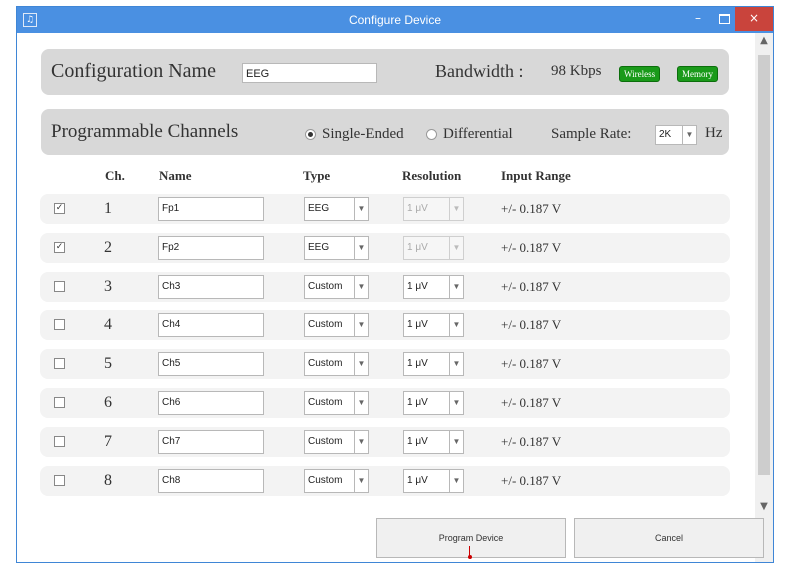 This screenshot has height=563, width=785. What do you see at coordinates (697, 74) in the screenshot?
I see `memory-badge: Memory` at bounding box center [697, 74].